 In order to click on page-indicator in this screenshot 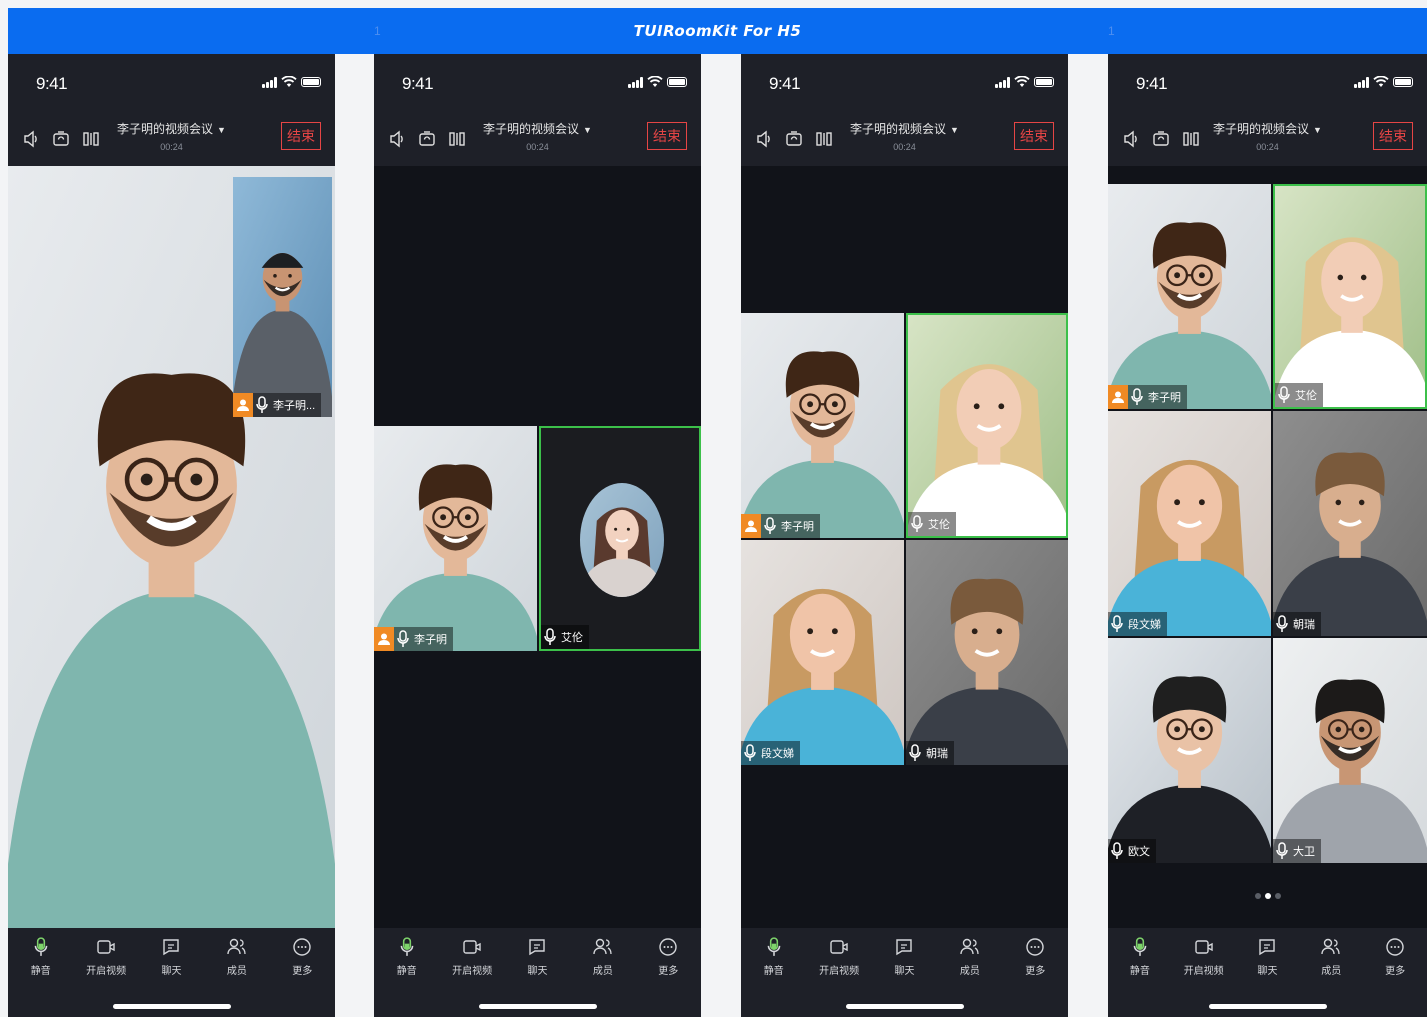, I will do `click(1267, 896)`.